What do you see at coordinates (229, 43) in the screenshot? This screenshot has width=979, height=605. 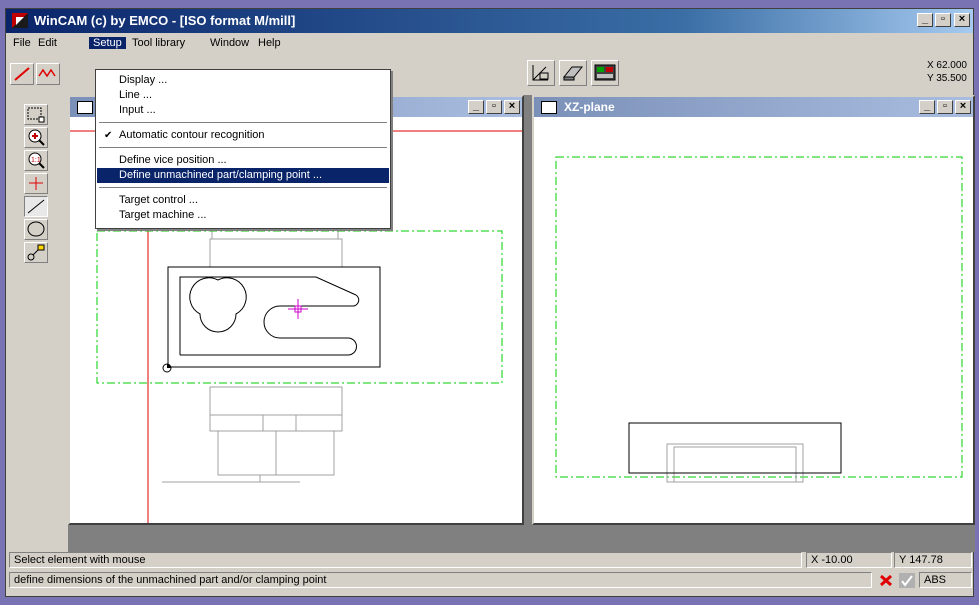 I see `menu-window: Window` at bounding box center [229, 43].